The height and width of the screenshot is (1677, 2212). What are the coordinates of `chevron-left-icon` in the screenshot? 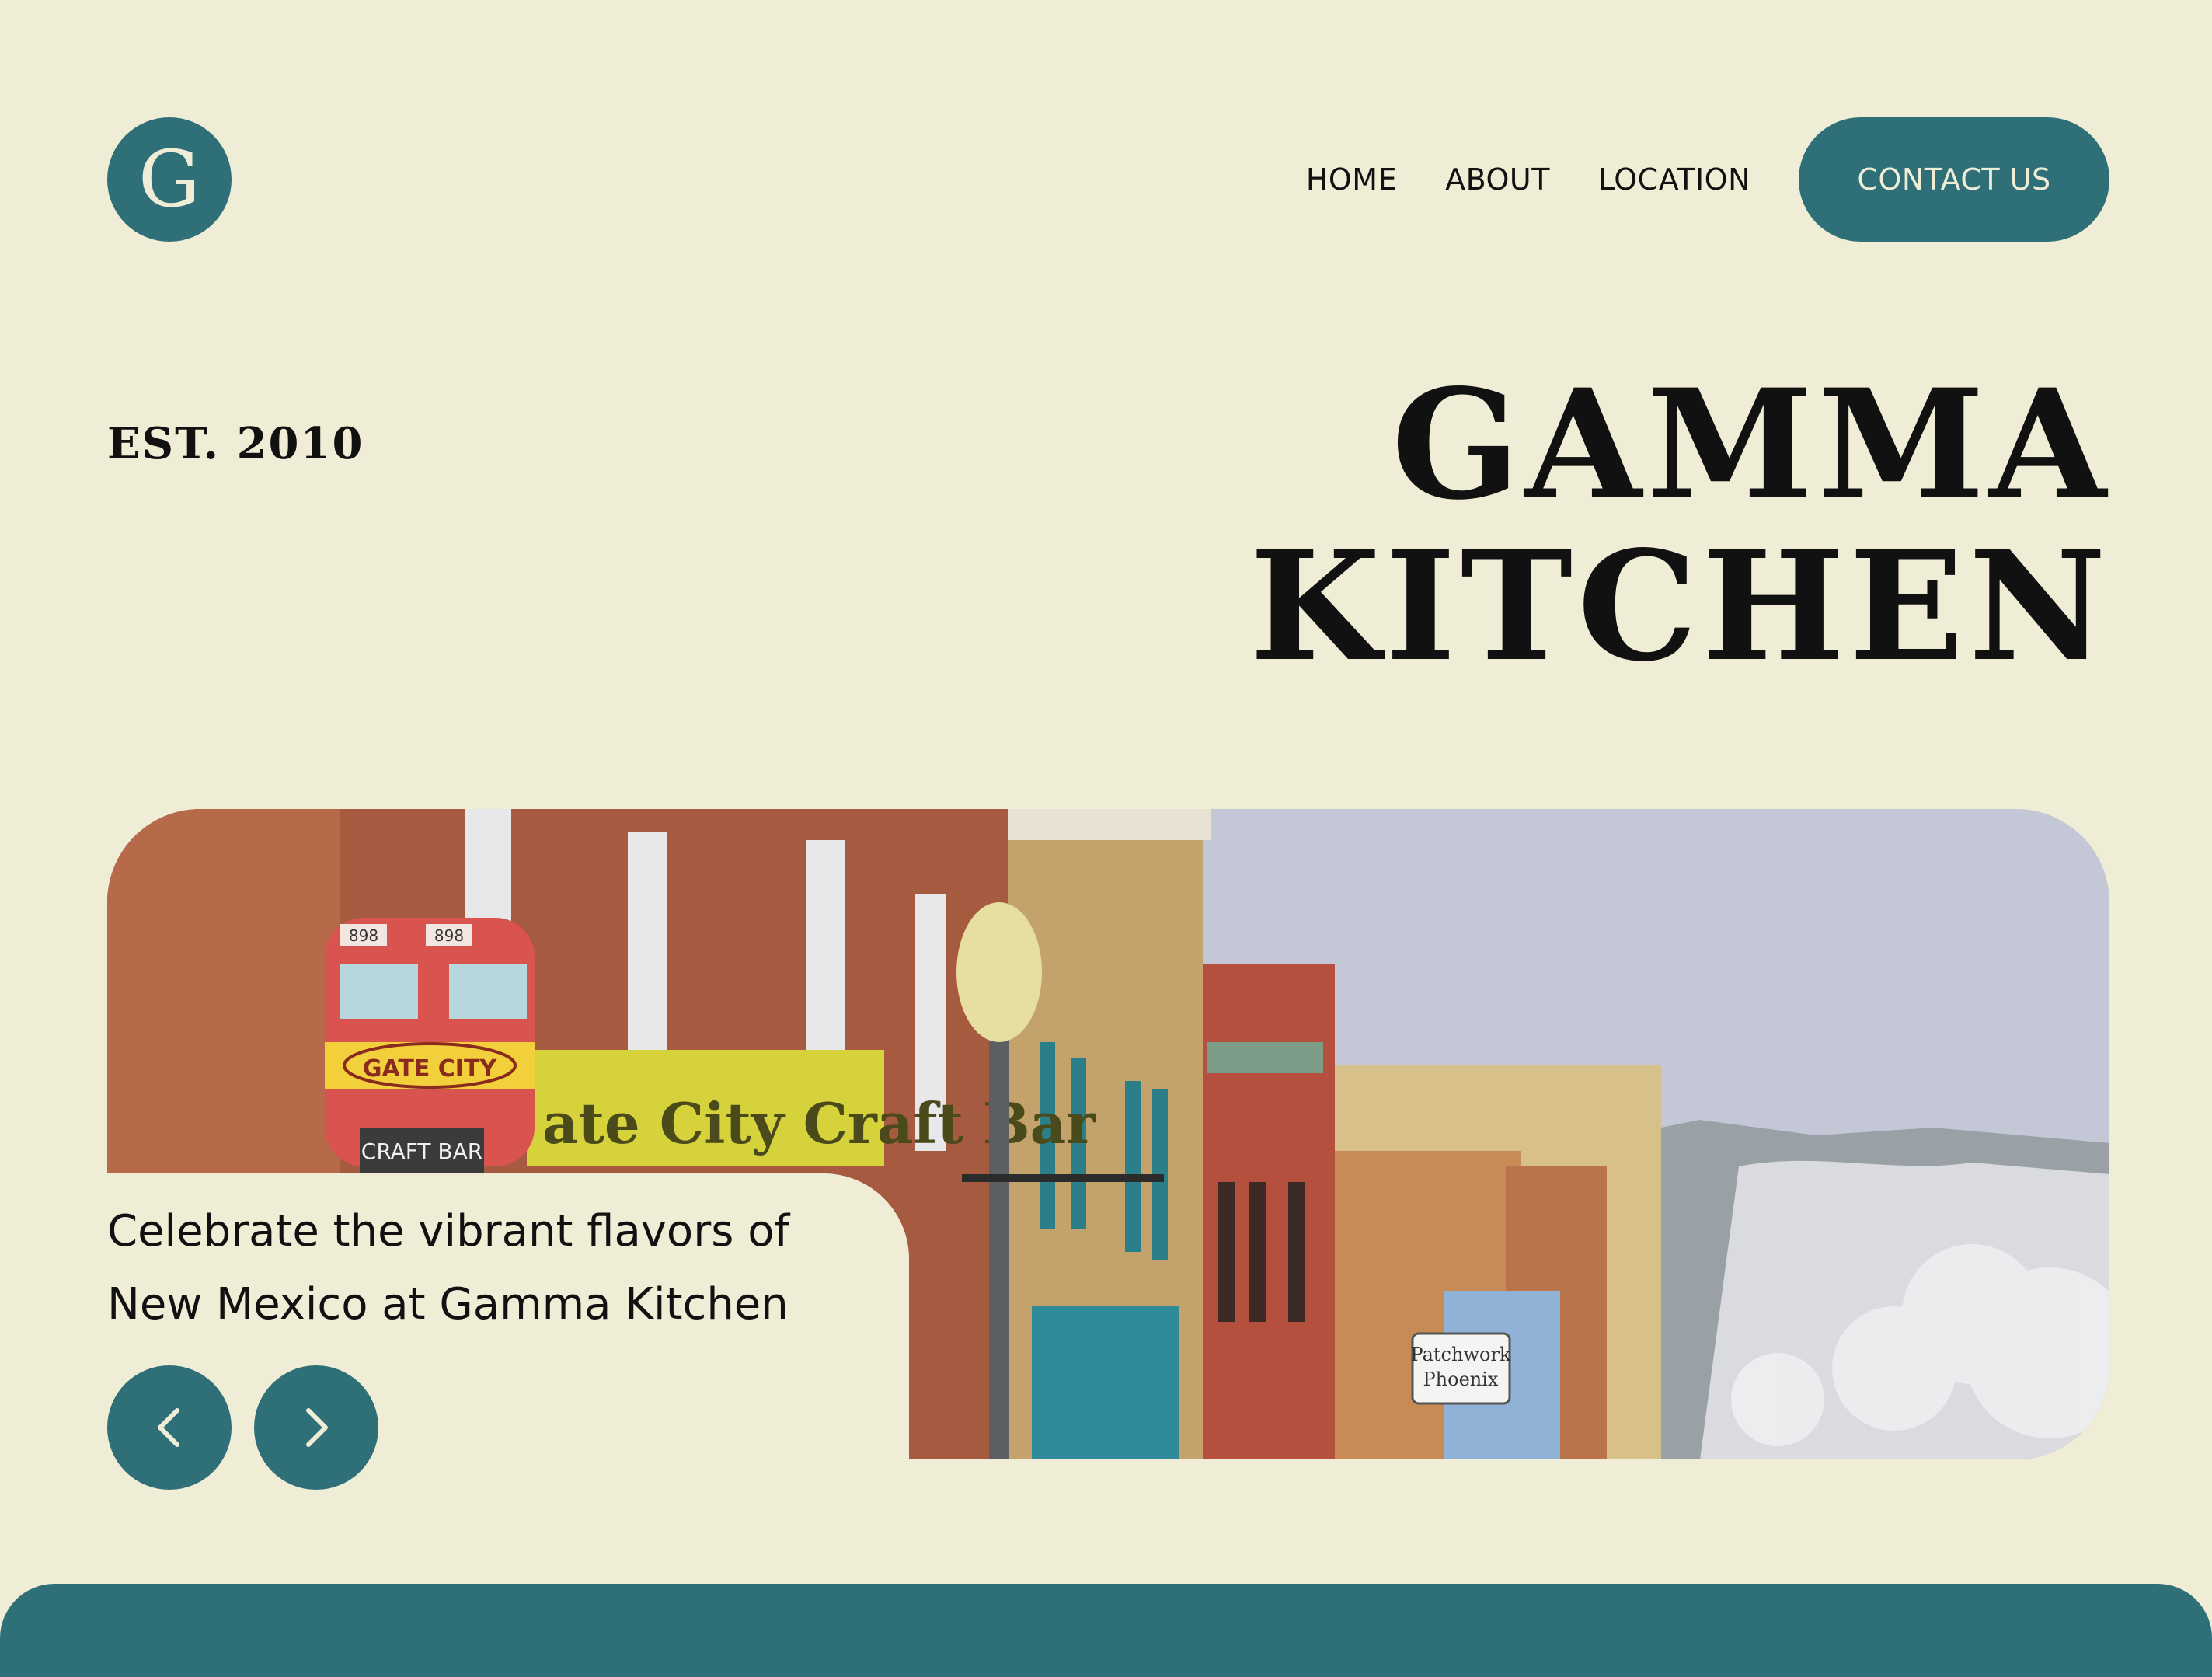 It's located at (168, 1427).